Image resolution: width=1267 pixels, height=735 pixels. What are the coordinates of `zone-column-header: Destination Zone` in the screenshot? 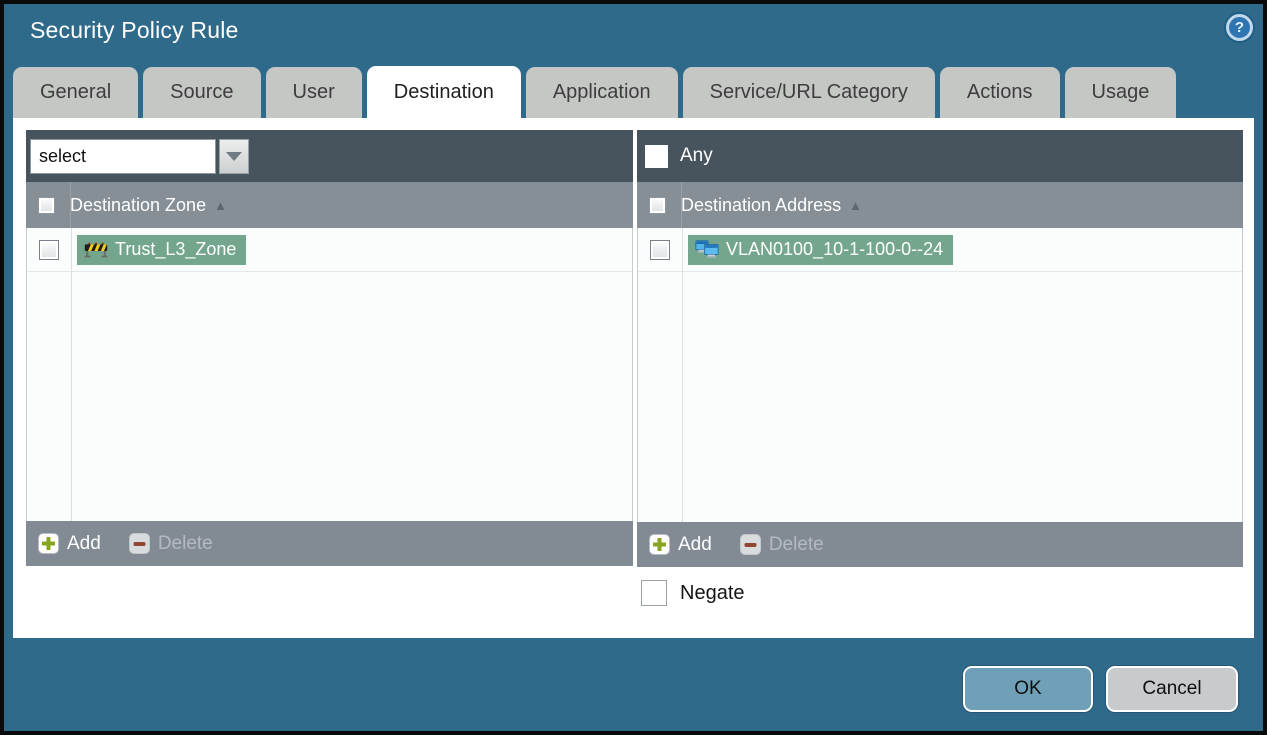 It's located at (138, 205).